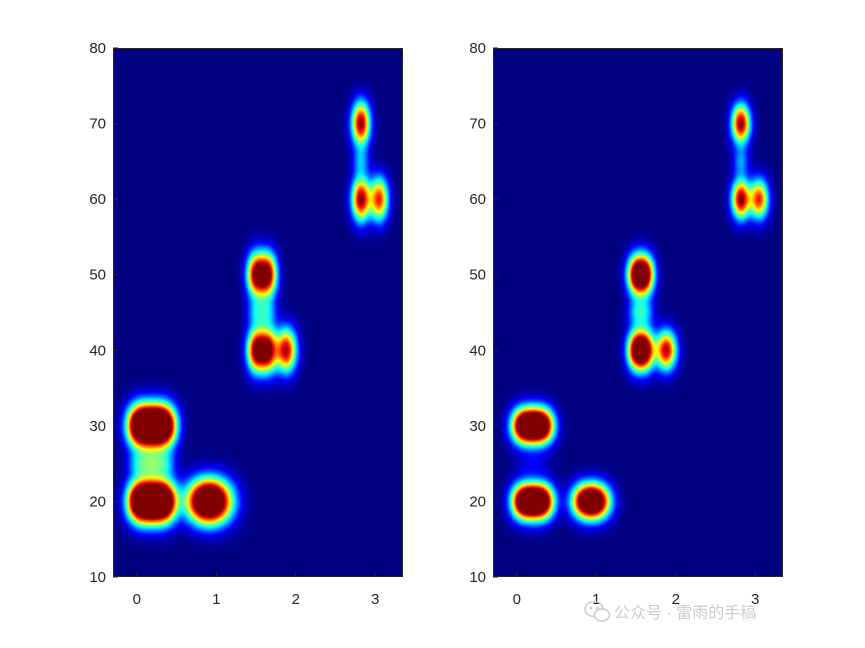 The image size is (865, 648). Describe the element at coordinates (517, 599) in the screenshot. I see `right-x-tick-label: 0` at that location.